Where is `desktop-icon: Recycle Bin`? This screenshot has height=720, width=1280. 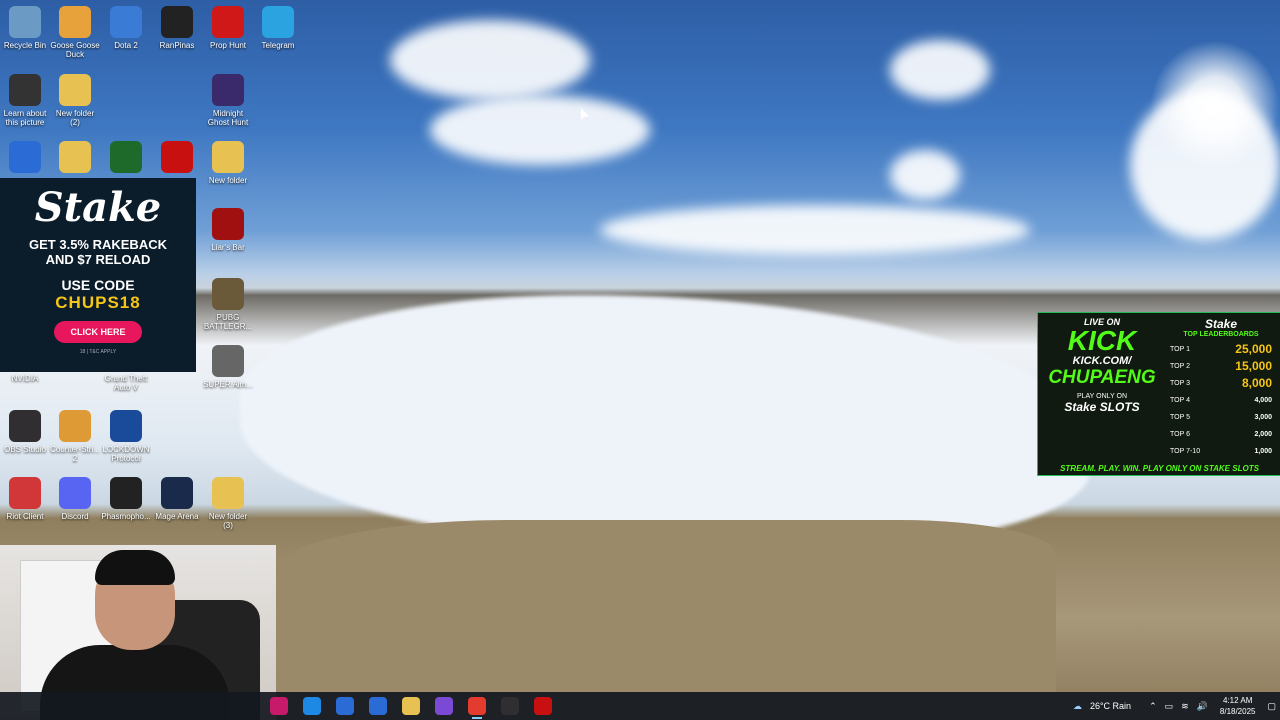 desktop-icon: Recycle Bin is located at coordinates (25, 28).